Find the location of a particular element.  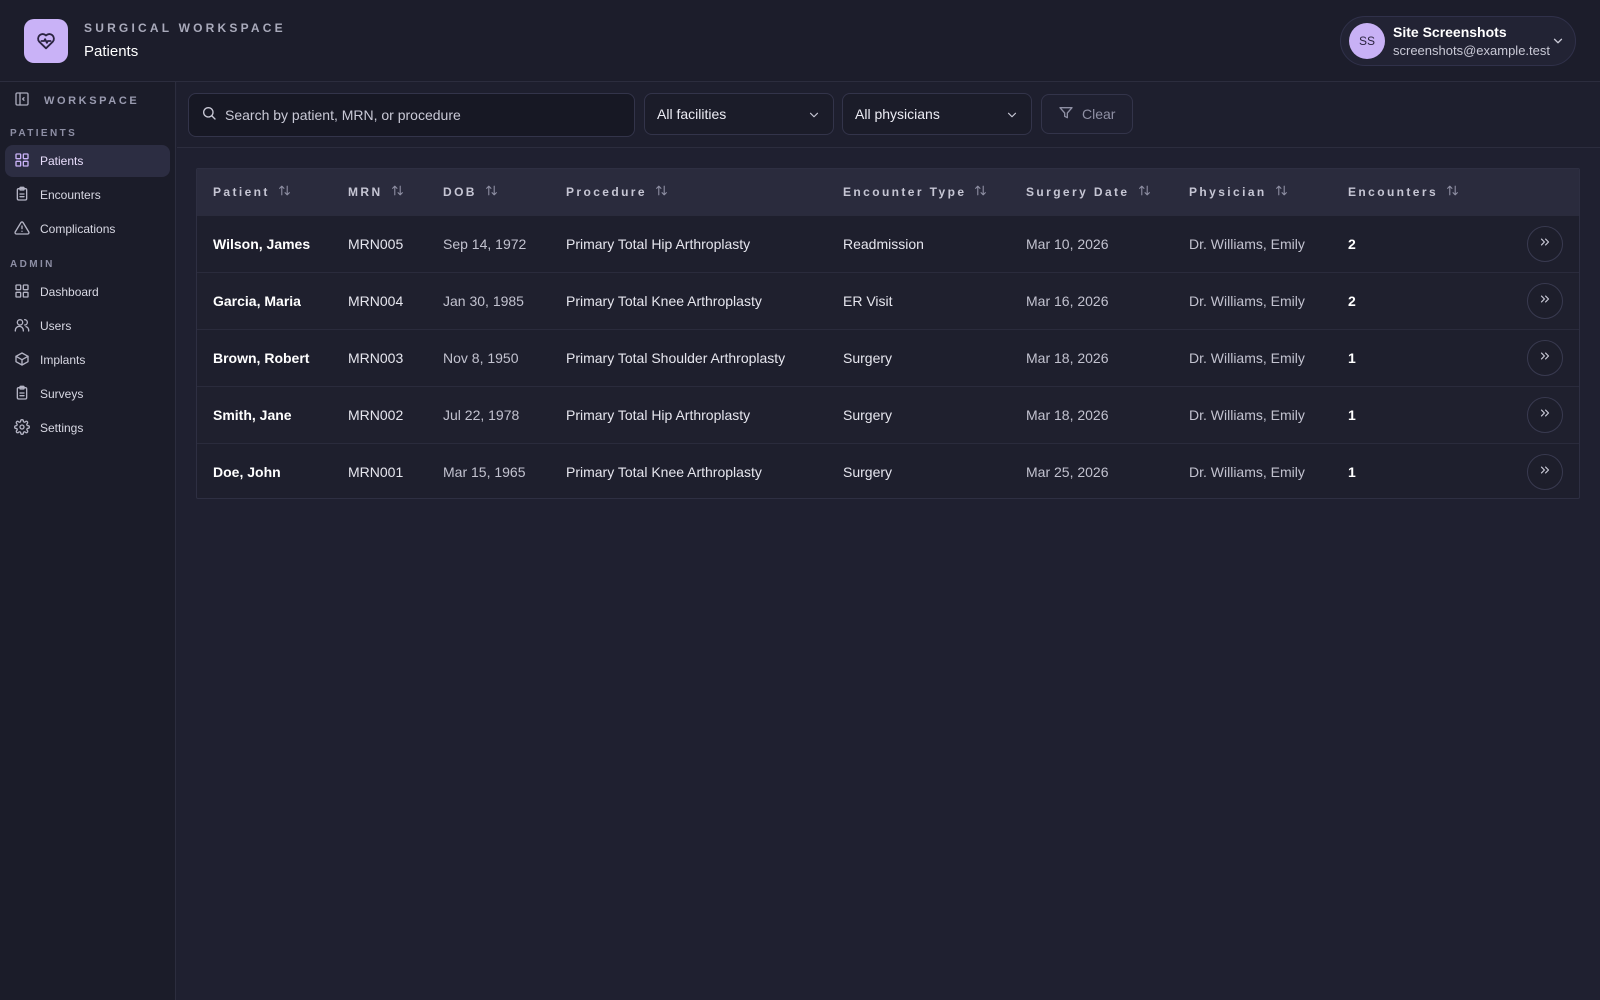

clear-label: Clear is located at coordinates (1099, 114).